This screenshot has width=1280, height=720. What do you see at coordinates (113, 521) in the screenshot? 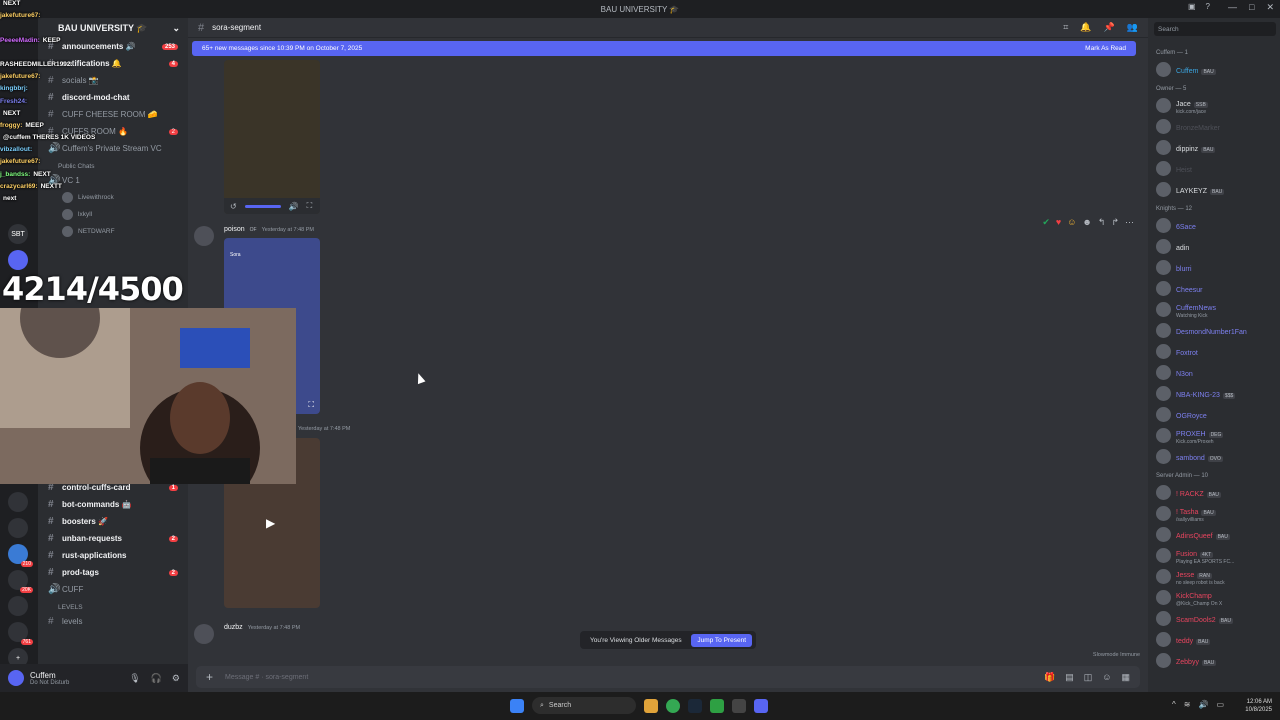
I see `channel-item: # boosters 🚀` at bounding box center [113, 521].